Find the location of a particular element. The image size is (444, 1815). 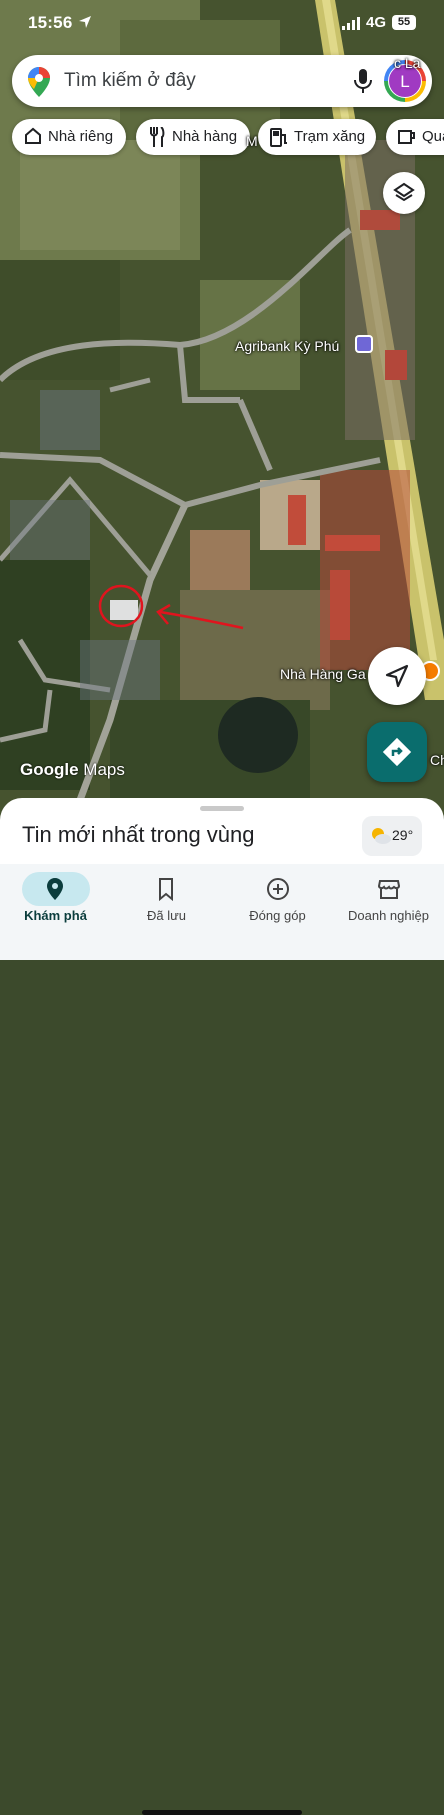

google-maps-attribution: Google Maps is located at coordinates (72, 770).